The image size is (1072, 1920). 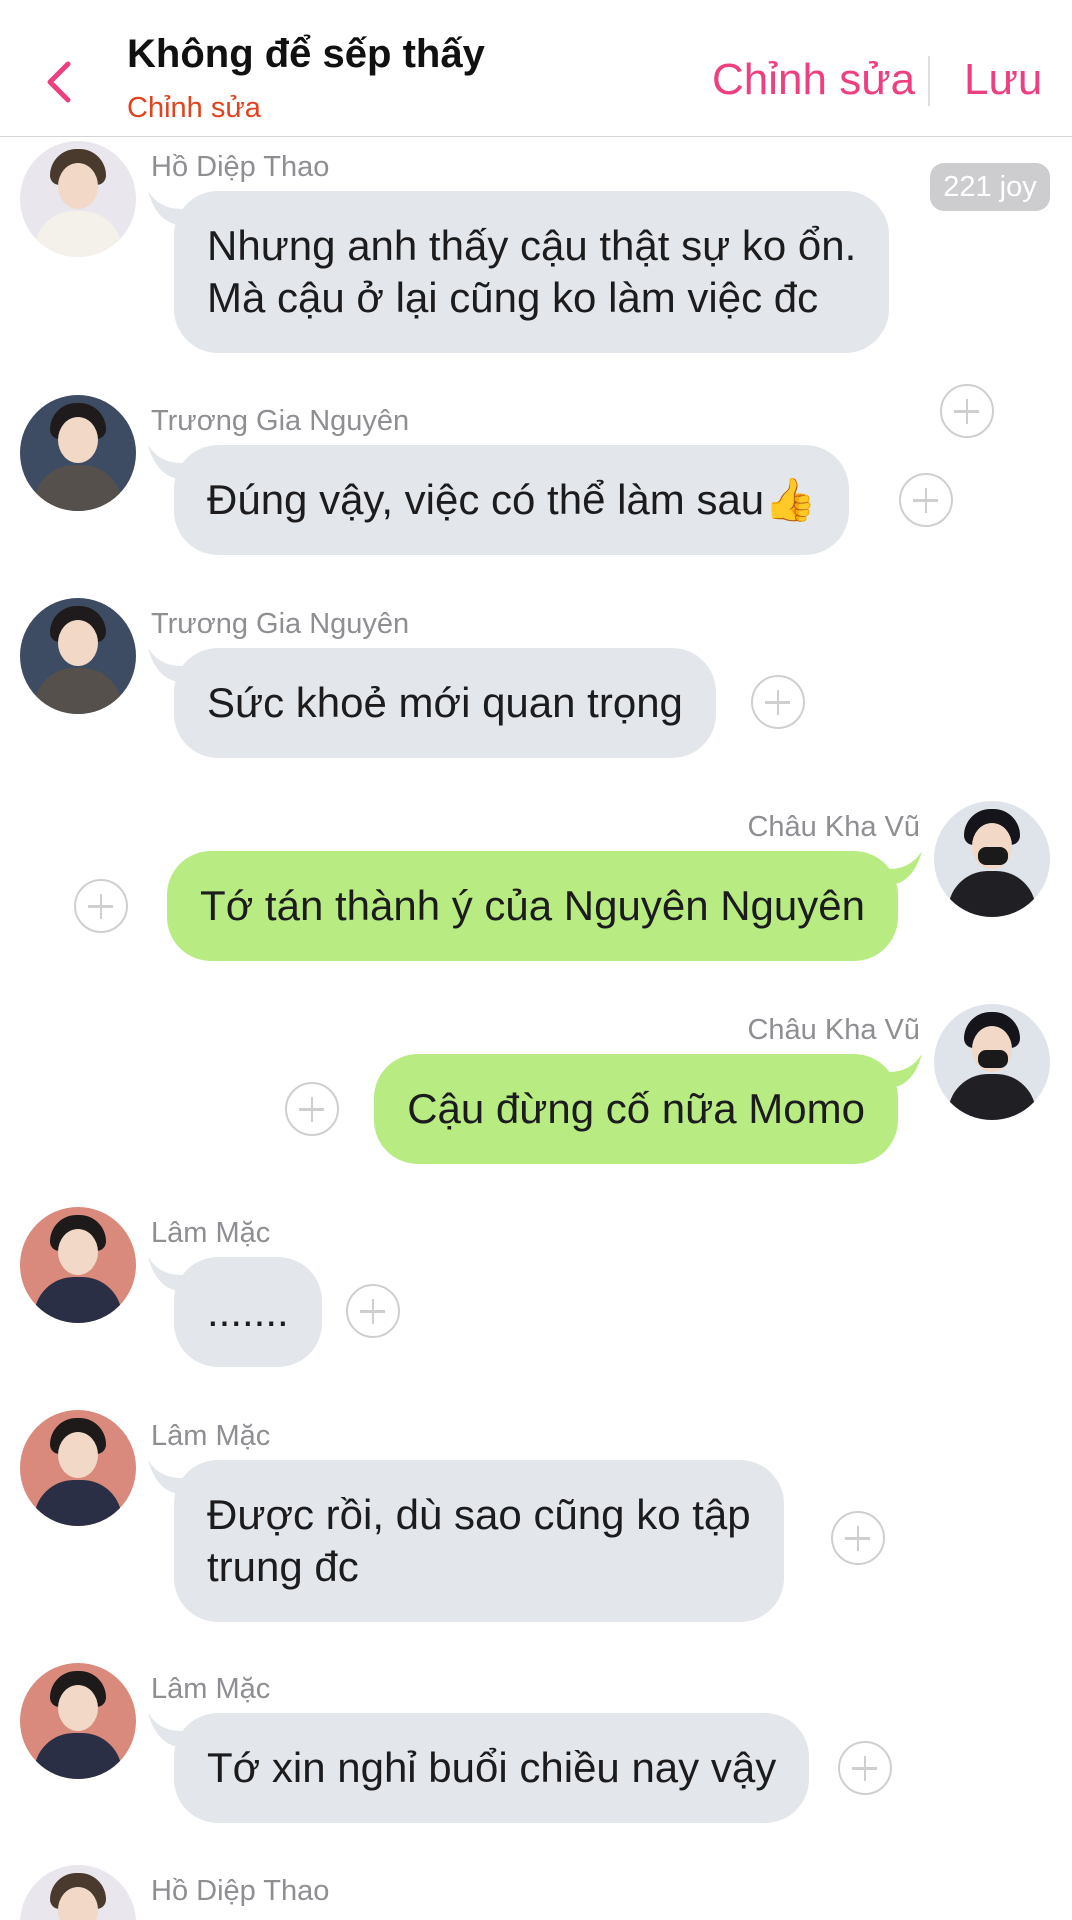 I want to click on chevron-left-icon, so click(x=59, y=82).